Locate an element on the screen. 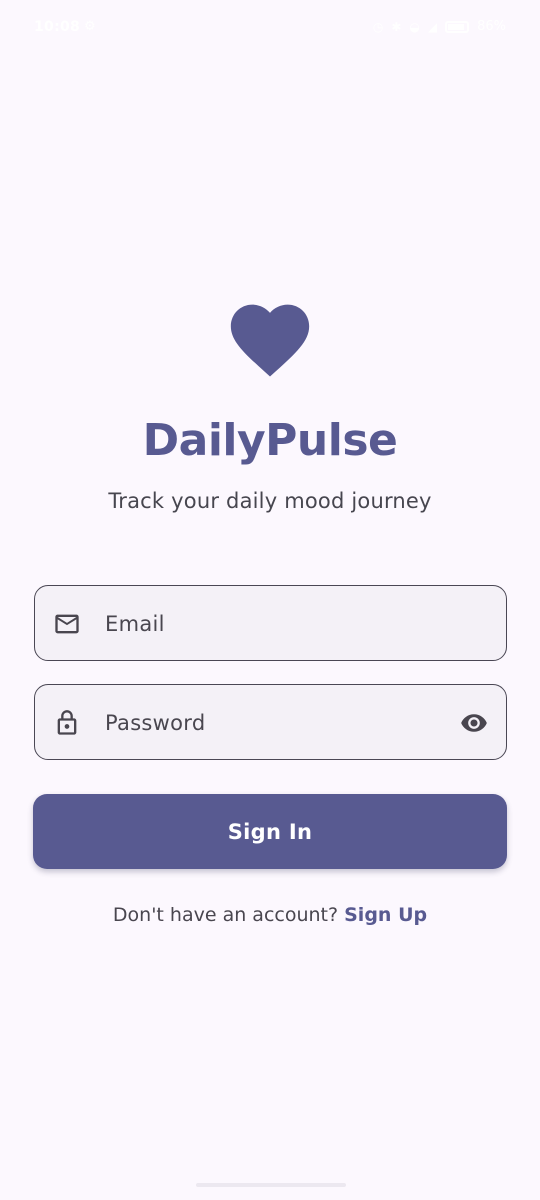 Image resolution: width=540 pixels, height=1200 pixels. signup-prompt-text: Don't have an account? is located at coordinates (228, 915).